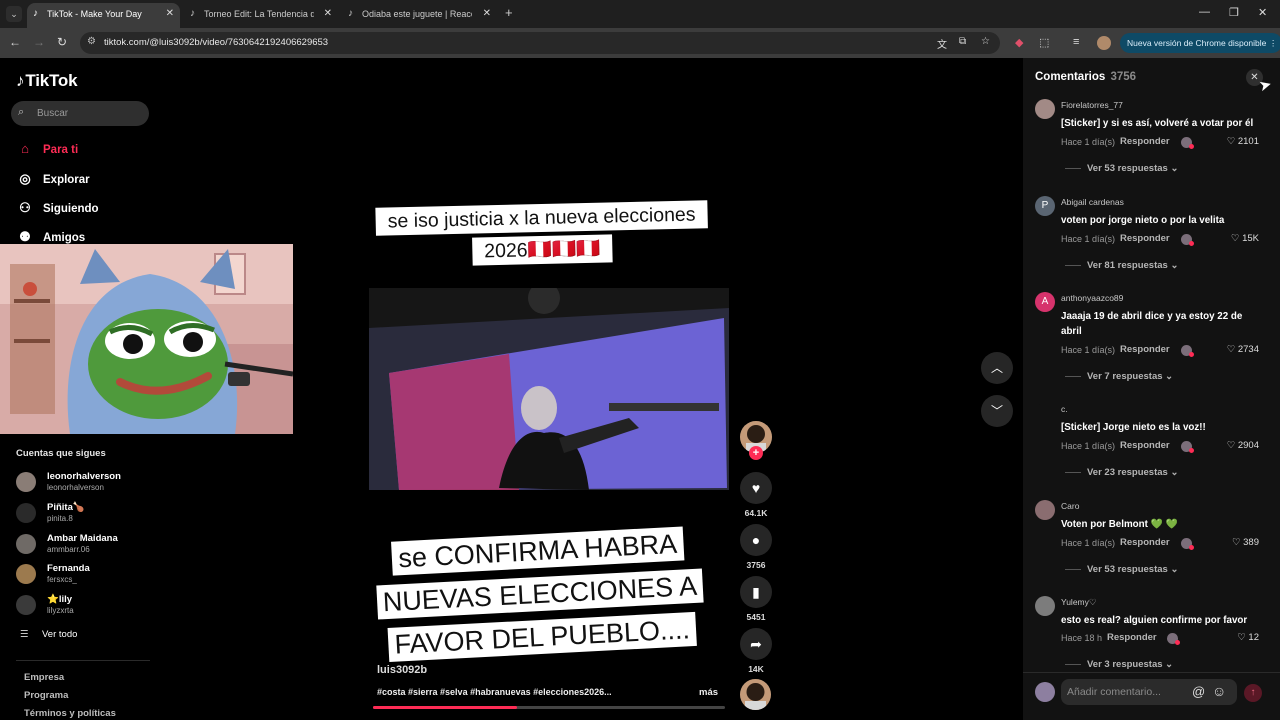  Describe the element at coordinates (1119, 664) in the screenshot. I see `view-replies-button: Ver 3 respuestas ⌄` at that location.